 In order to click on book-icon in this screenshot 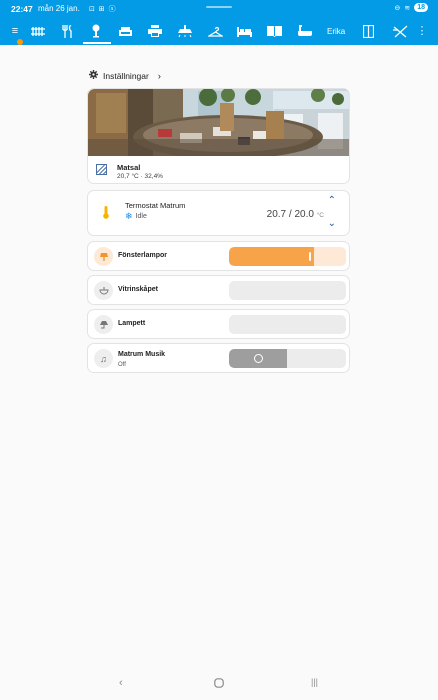, I will do `click(274, 31)`.